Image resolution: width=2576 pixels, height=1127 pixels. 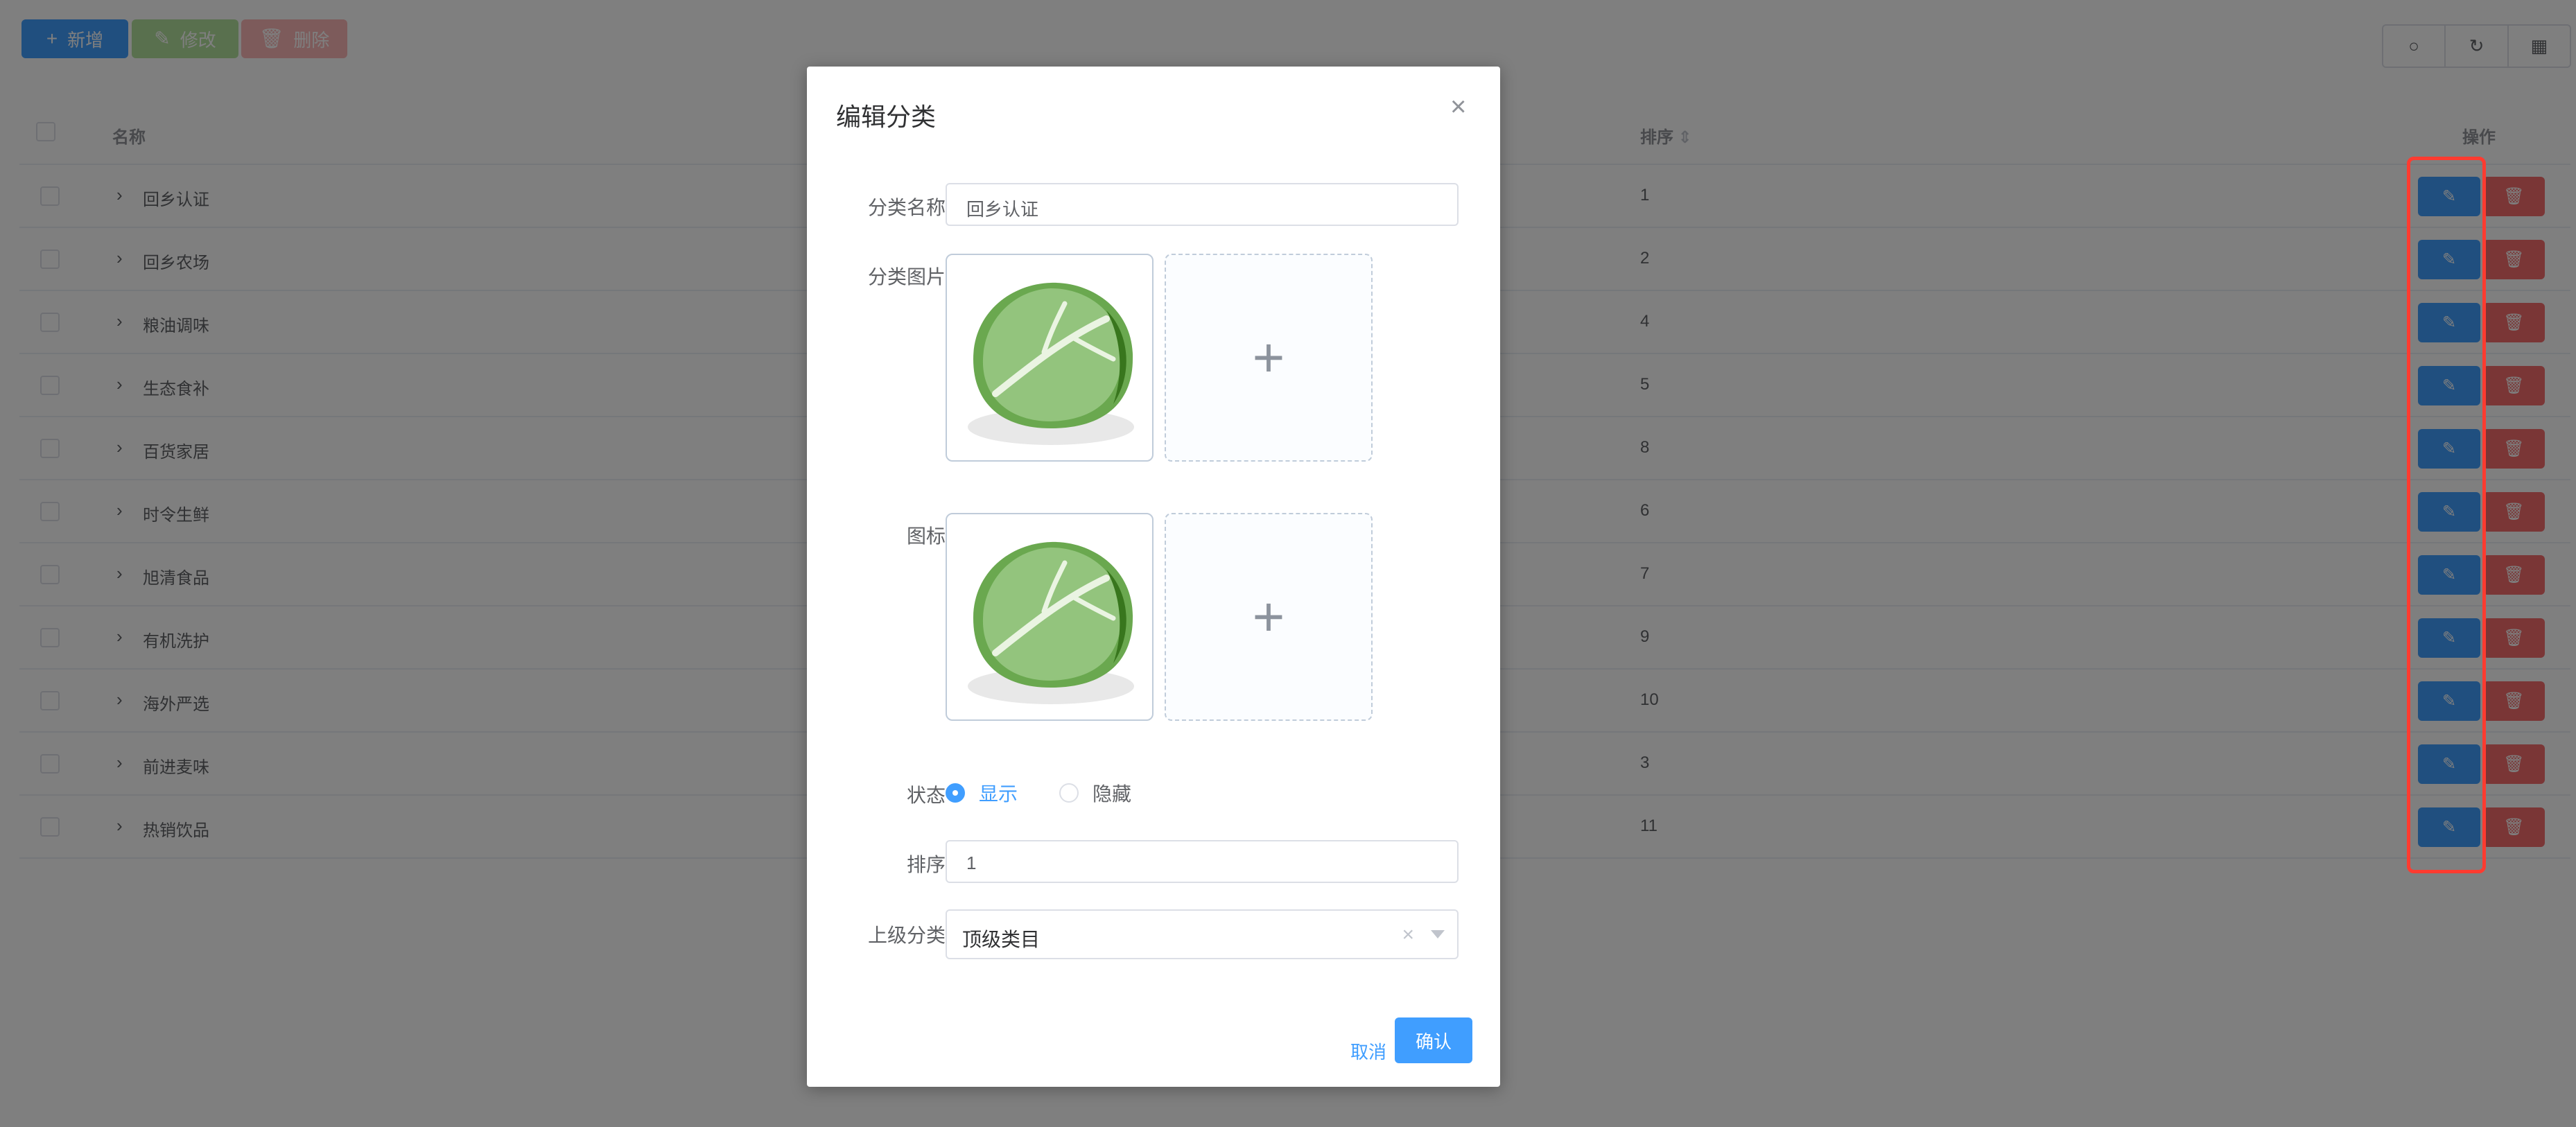 What do you see at coordinates (998, 793) in the screenshot?
I see `status-show-label: 显示` at bounding box center [998, 793].